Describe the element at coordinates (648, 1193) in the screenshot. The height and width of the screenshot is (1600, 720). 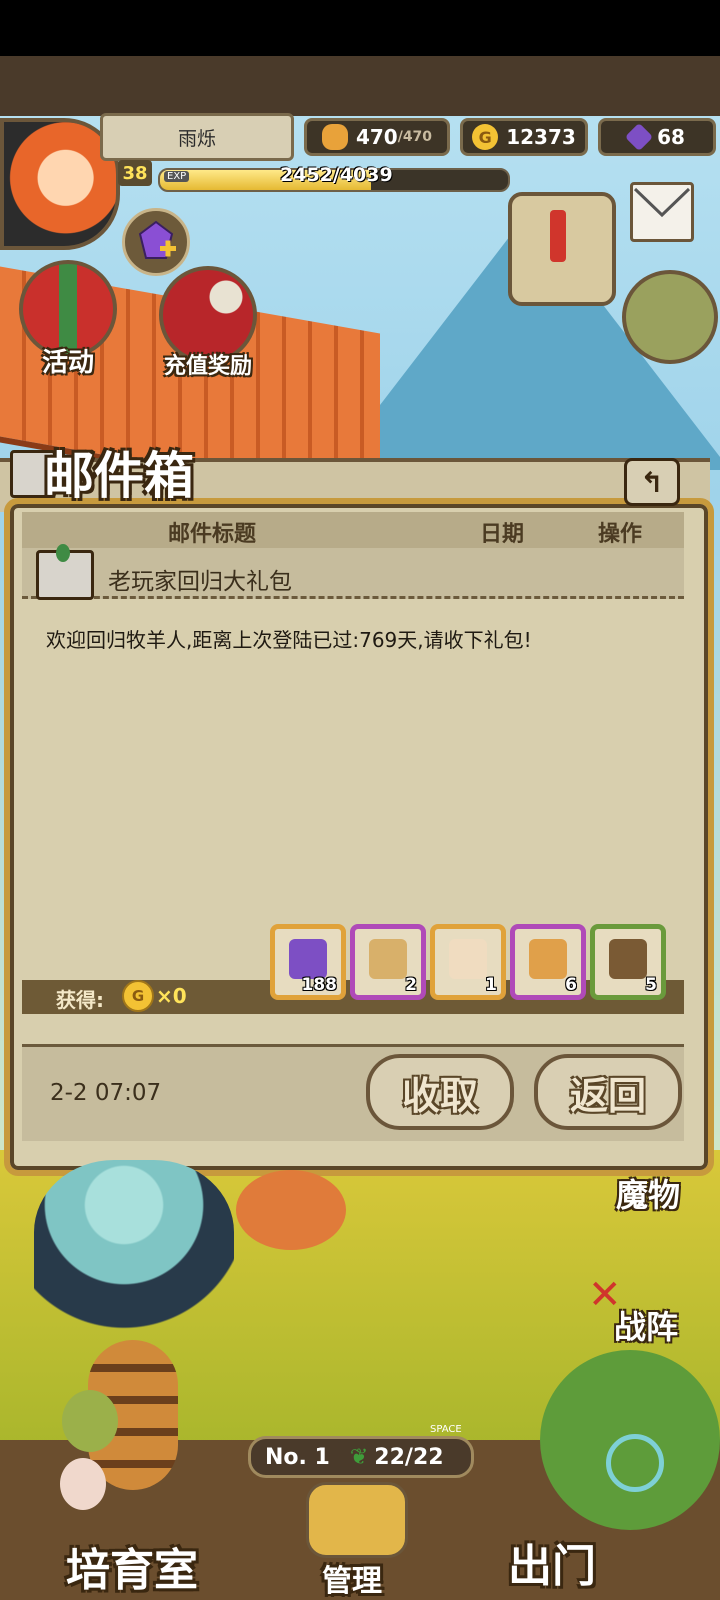
I see `monster-button: 魔物` at that location.